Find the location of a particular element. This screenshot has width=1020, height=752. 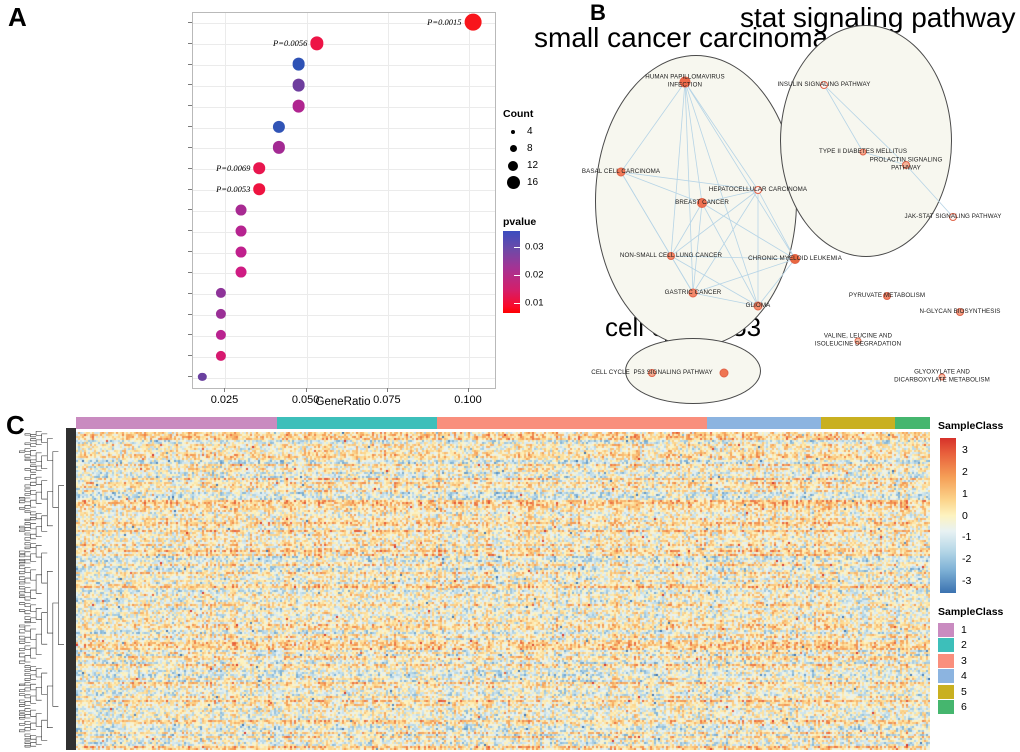

network-node-label: PYRUVATE METABOLISM is located at coordinates (887, 295).